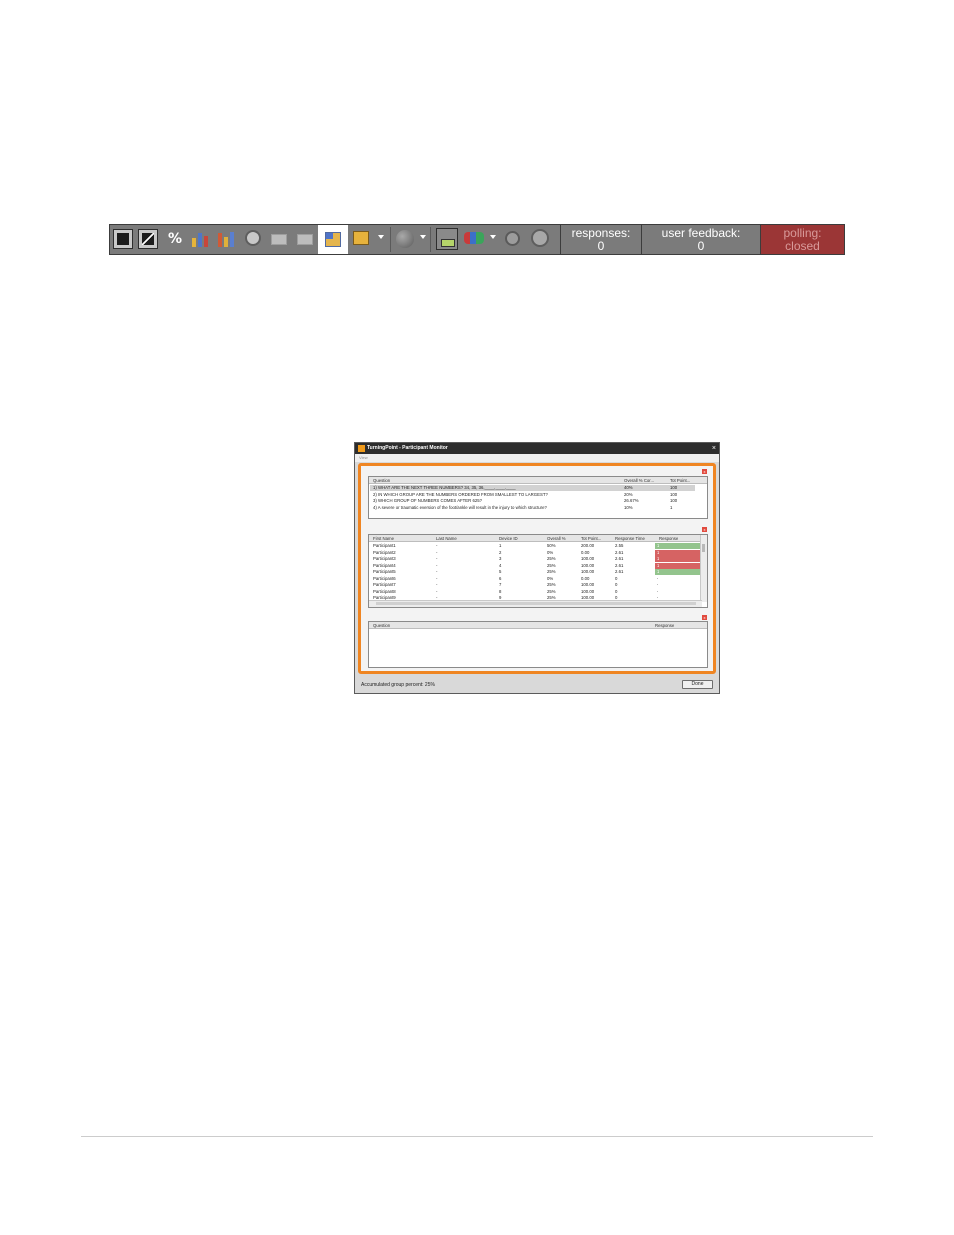 The width and height of the screenshot is (954, 1235). I want to click on table-cell-first: Participant2, so click(403, 553).